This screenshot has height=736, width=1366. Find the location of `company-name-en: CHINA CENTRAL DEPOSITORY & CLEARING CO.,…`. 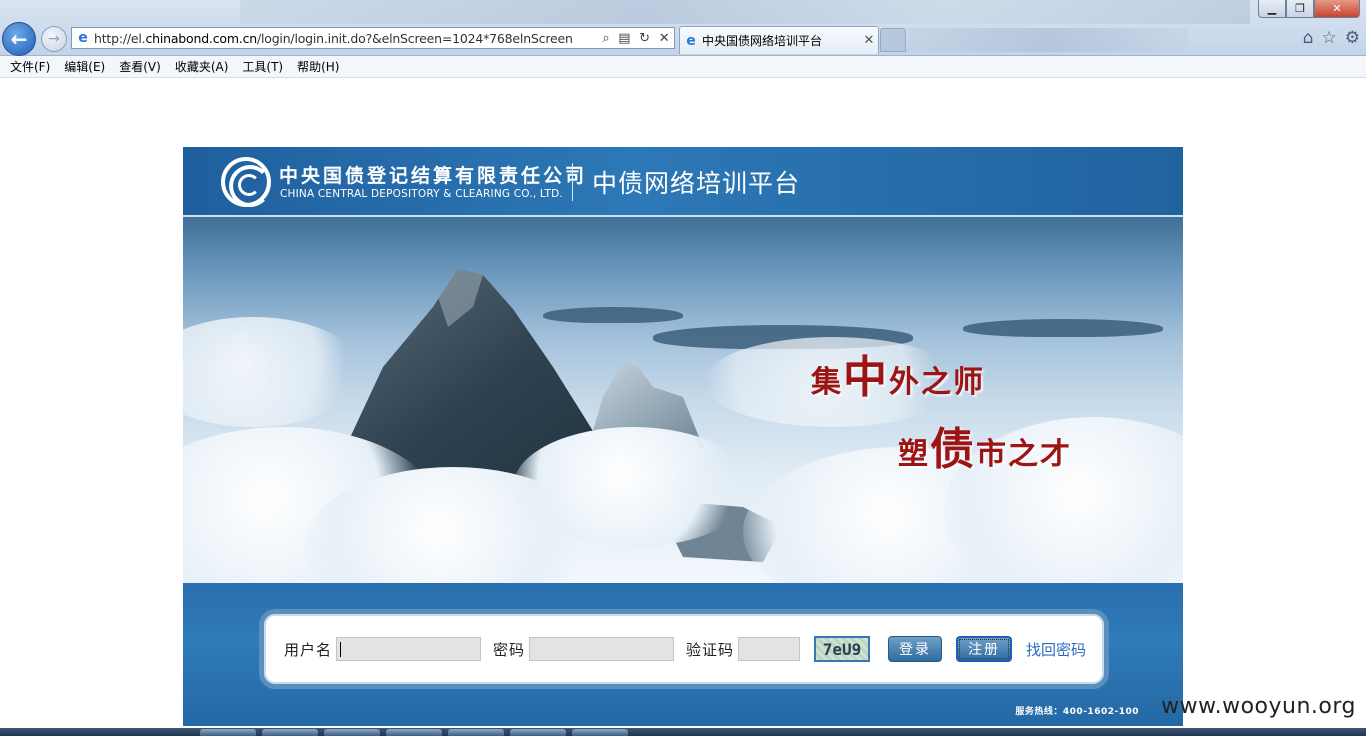

company-name-en: CHINA CENTRAL DEPOSITORY & CLEARING CO.,… is located at coordinates (421, 194).